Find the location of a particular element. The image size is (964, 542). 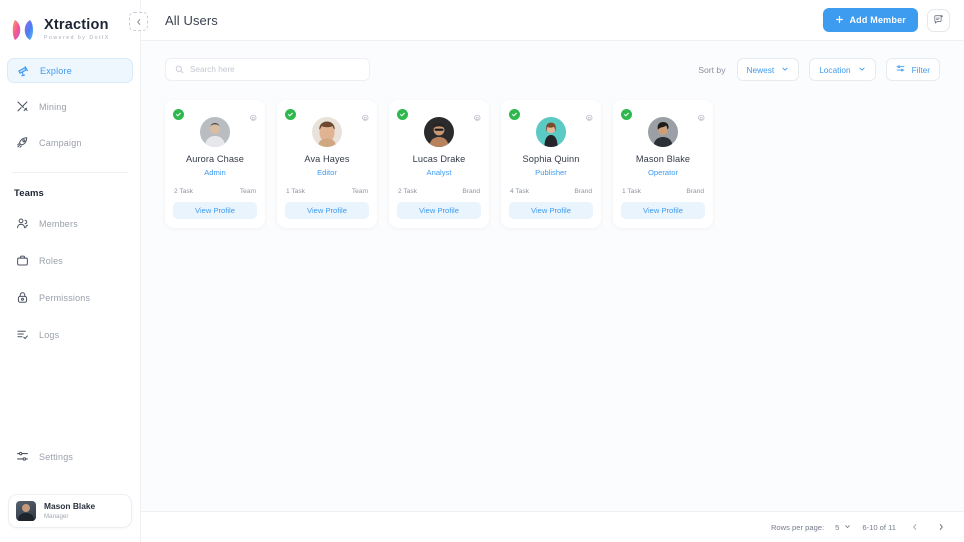

sidebar-item-label: Roles is located at coordinates (51, 260).